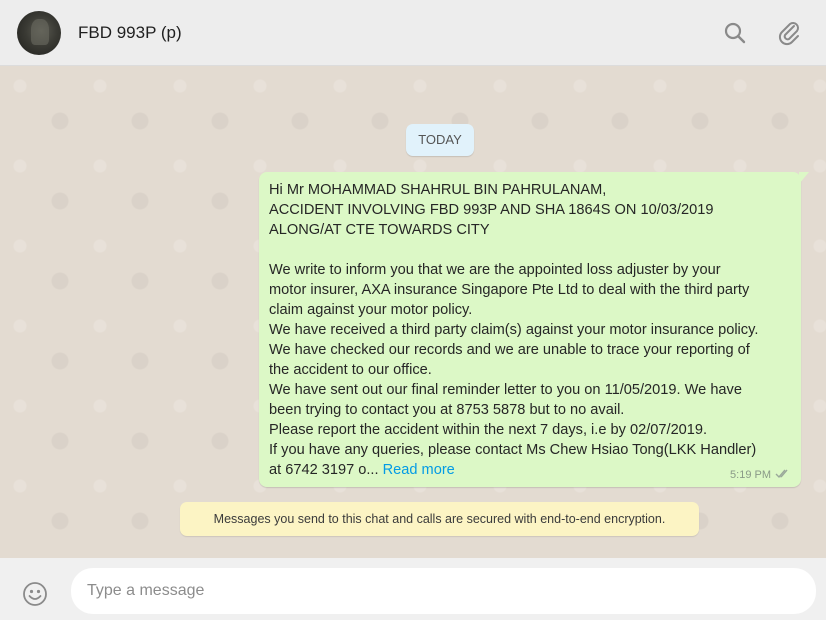 The image size is (826, 620). I want to click on double-check-icon, so click(783, 475).